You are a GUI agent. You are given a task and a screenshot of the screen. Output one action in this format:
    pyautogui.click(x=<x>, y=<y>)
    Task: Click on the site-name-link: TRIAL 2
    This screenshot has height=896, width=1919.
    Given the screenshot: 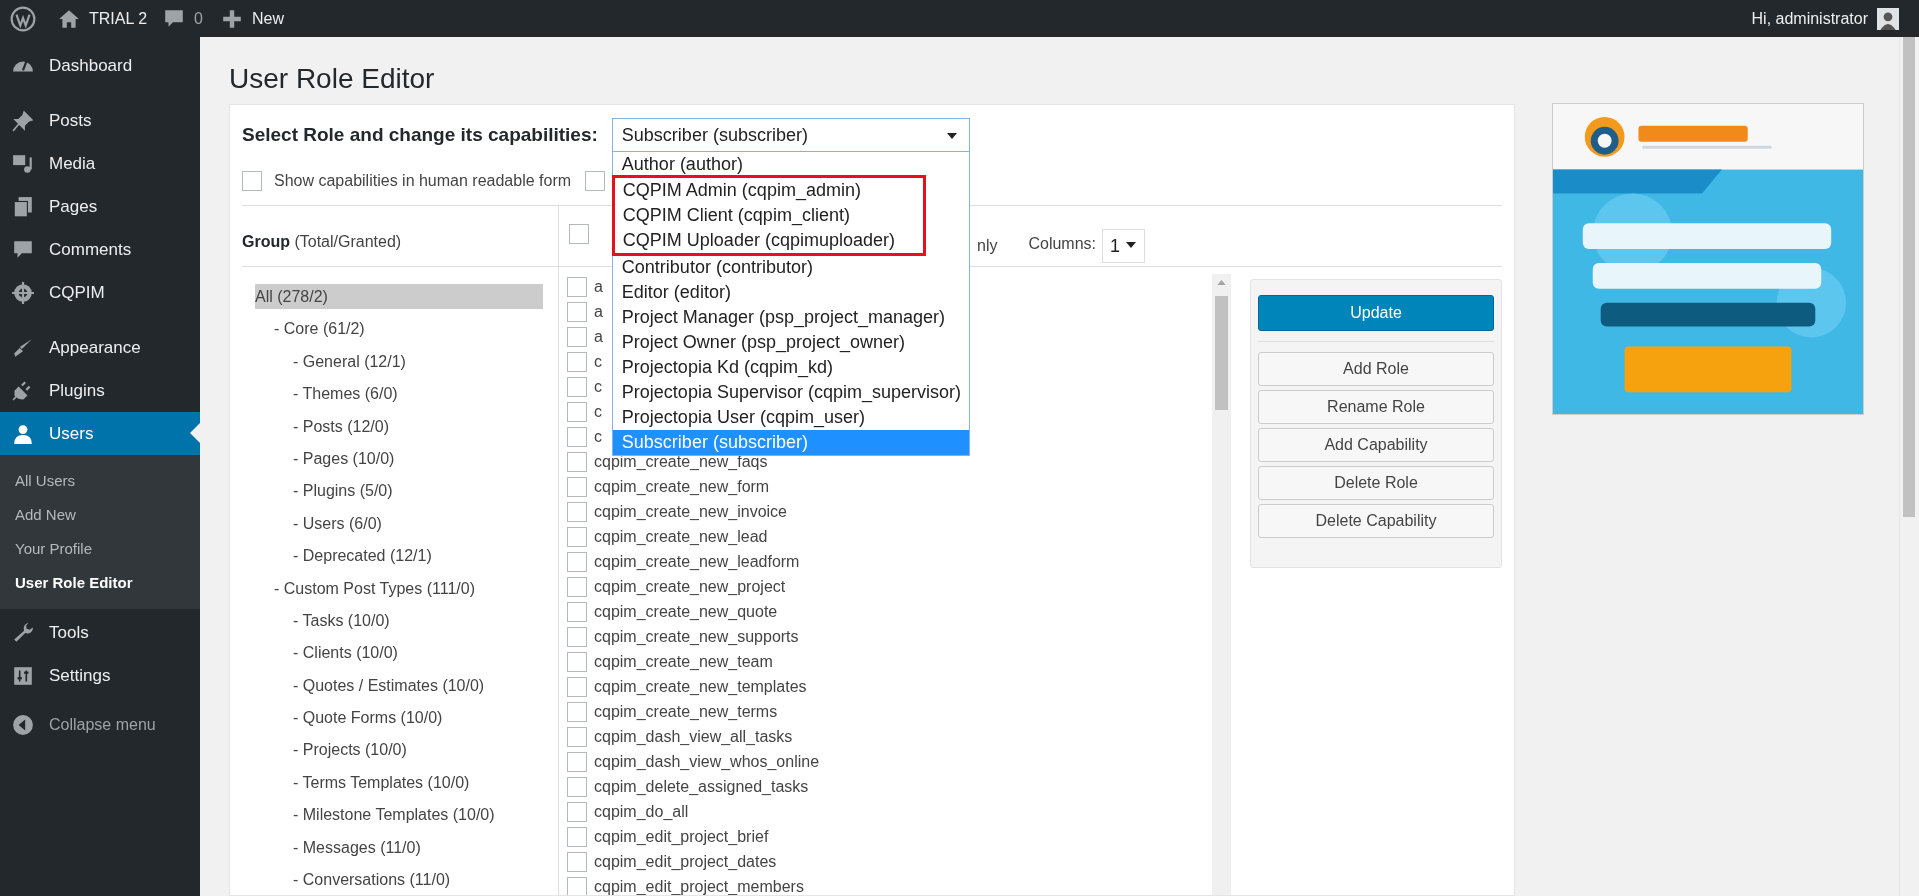 What is the action you would take?
    pyautogui.click(x=118, y=18)
    